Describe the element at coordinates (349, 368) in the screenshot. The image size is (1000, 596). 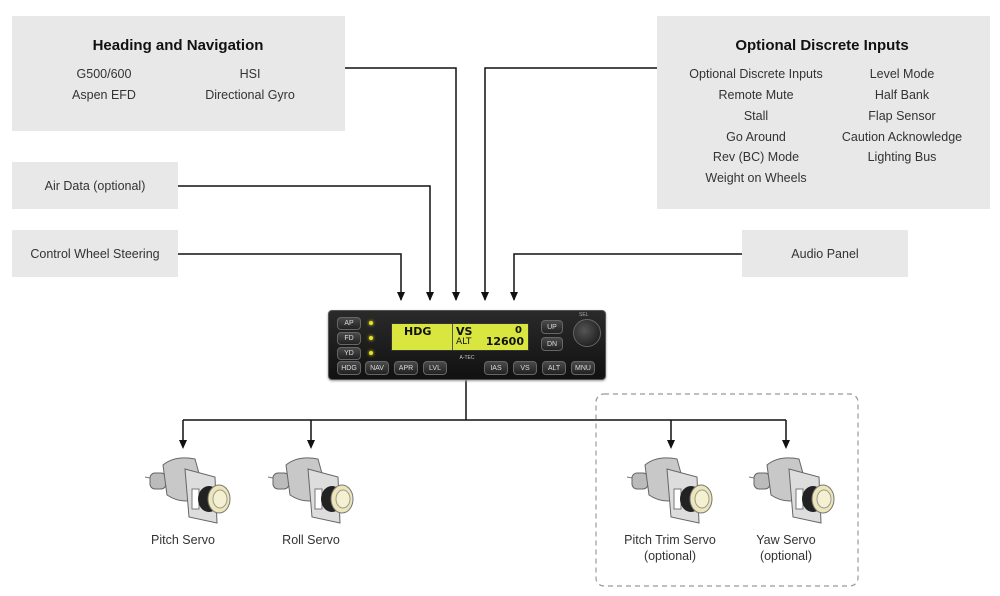
I see `hdg-button: HDG` at that location.